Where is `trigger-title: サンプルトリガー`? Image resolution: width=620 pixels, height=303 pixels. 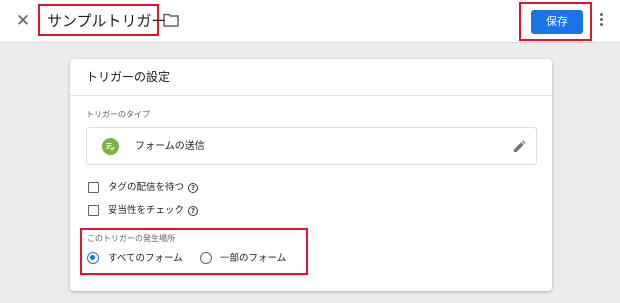 trigger-title: サンプルトリガー is located at coordinates (107, 21).